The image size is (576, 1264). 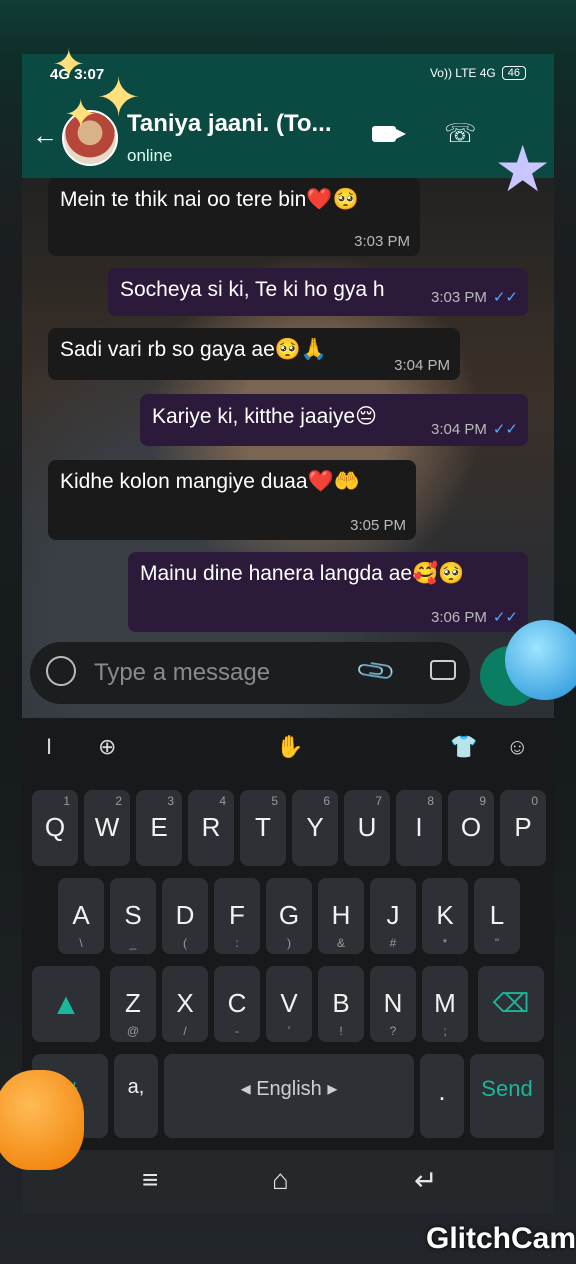 What do you see at coordinates (389, 134) in the screenshot?
I see `video-call-icon` at bounding box center [389, 134].